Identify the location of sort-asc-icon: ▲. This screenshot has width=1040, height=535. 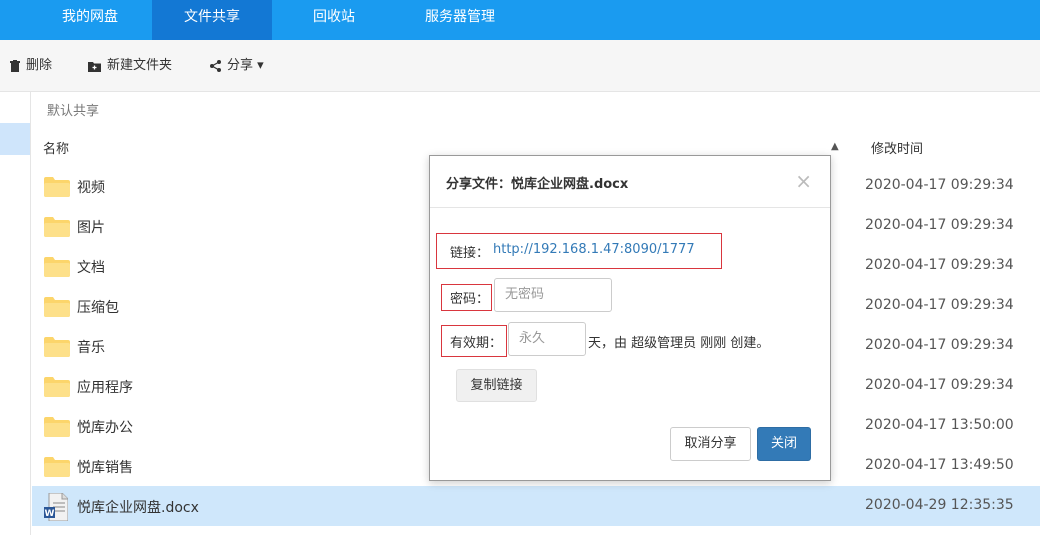
(835, 146).